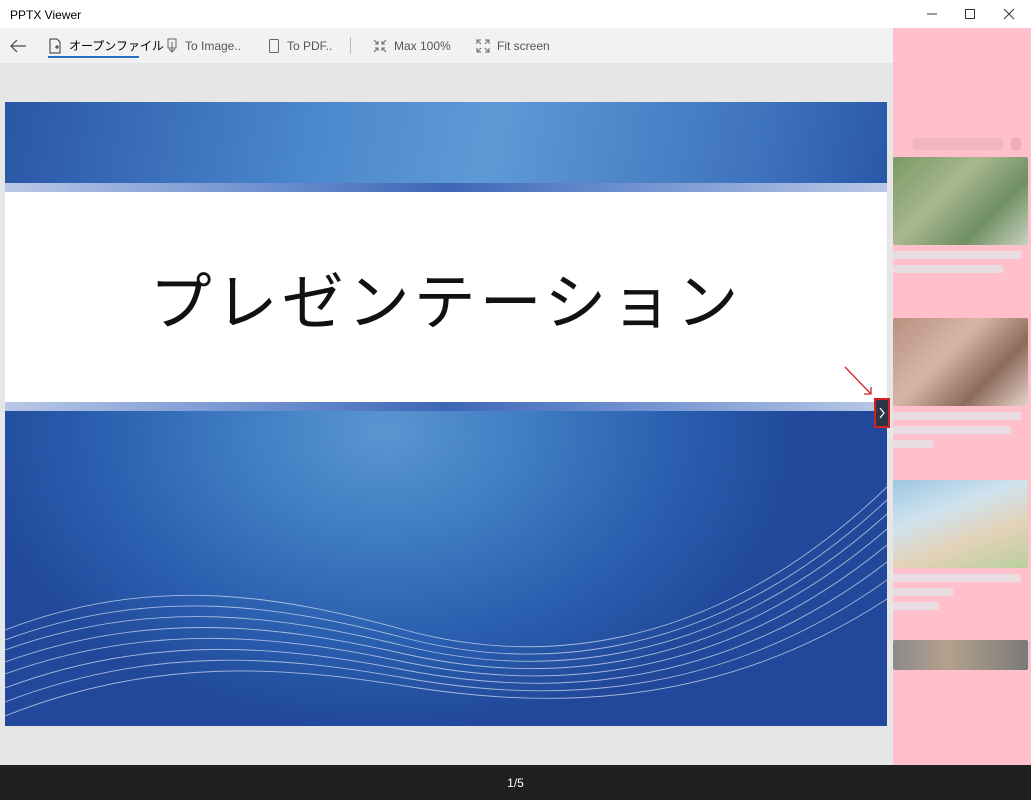 The image size is (1031, 800). What do you see at coordinates (350, 45) in the screenshot?
I see `toolbar-separator` at bounding box center [350, 45].